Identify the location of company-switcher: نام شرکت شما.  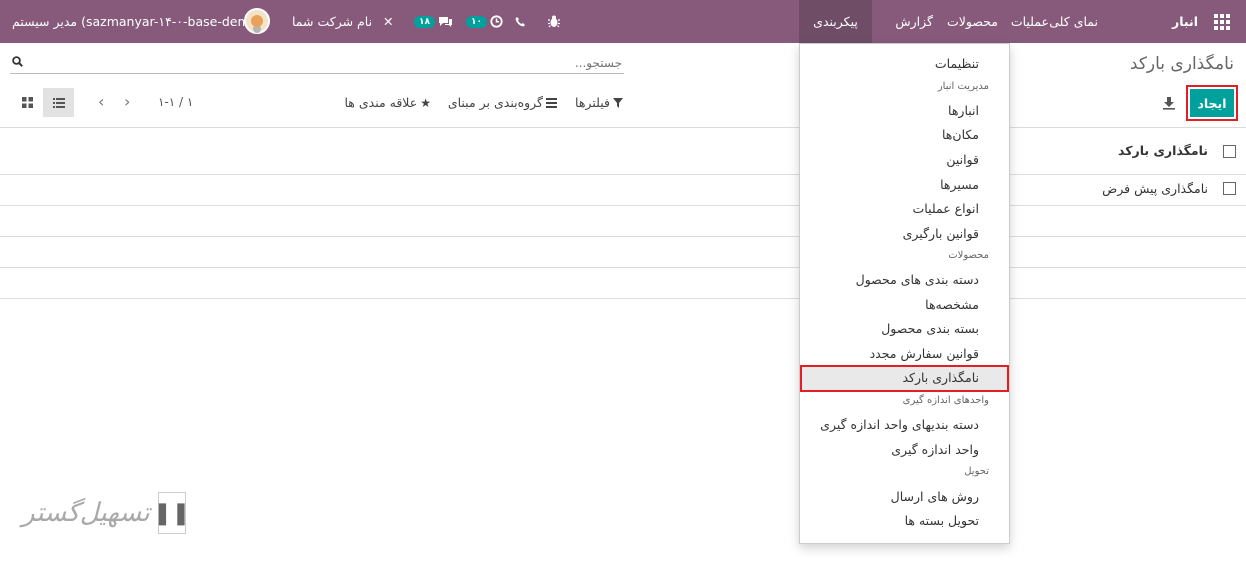
(332, 21).